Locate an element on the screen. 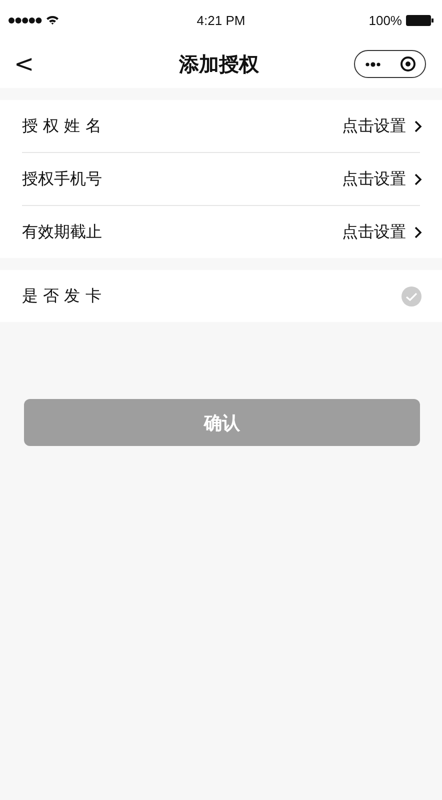  setting-label: 授权手机号 is located at coordinates (62, 179).